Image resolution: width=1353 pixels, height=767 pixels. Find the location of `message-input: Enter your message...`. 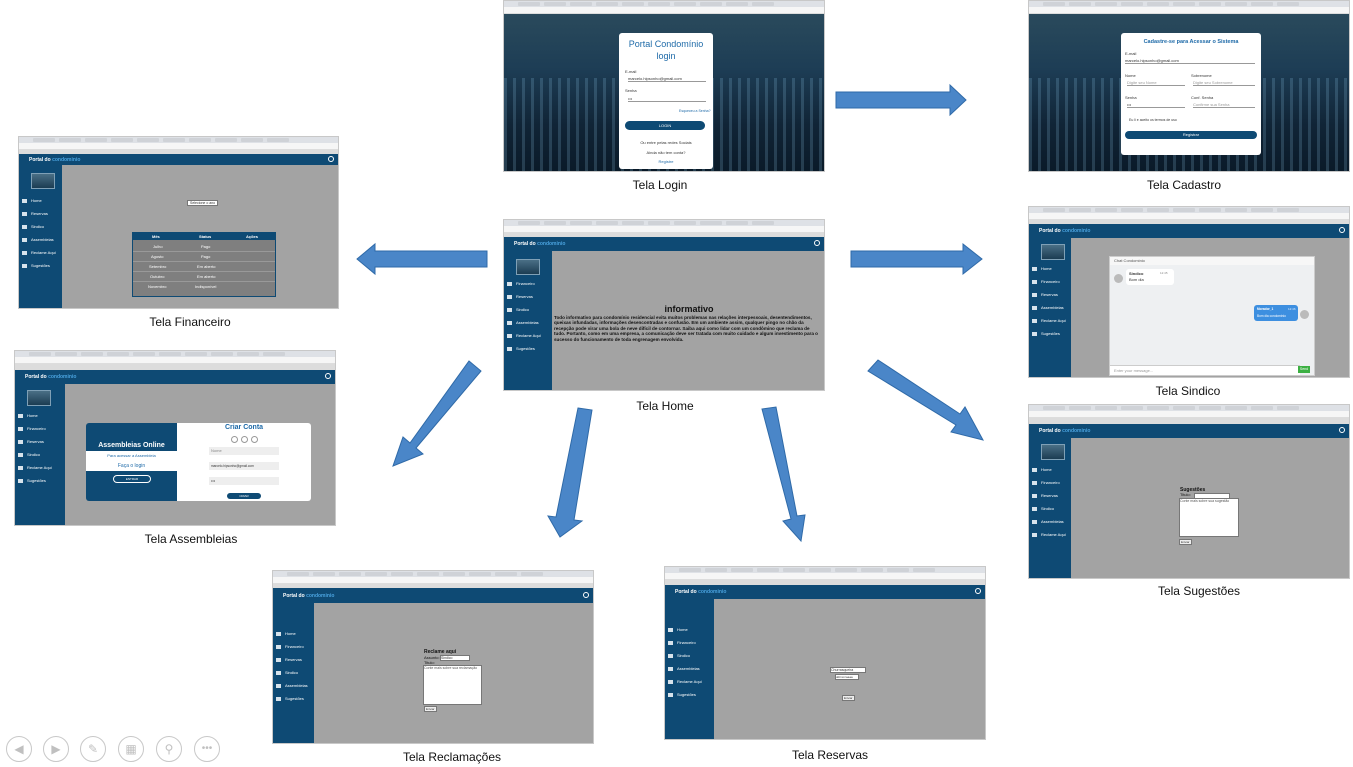

message-input: Enter your message... is located at coordinates (1205, 370).